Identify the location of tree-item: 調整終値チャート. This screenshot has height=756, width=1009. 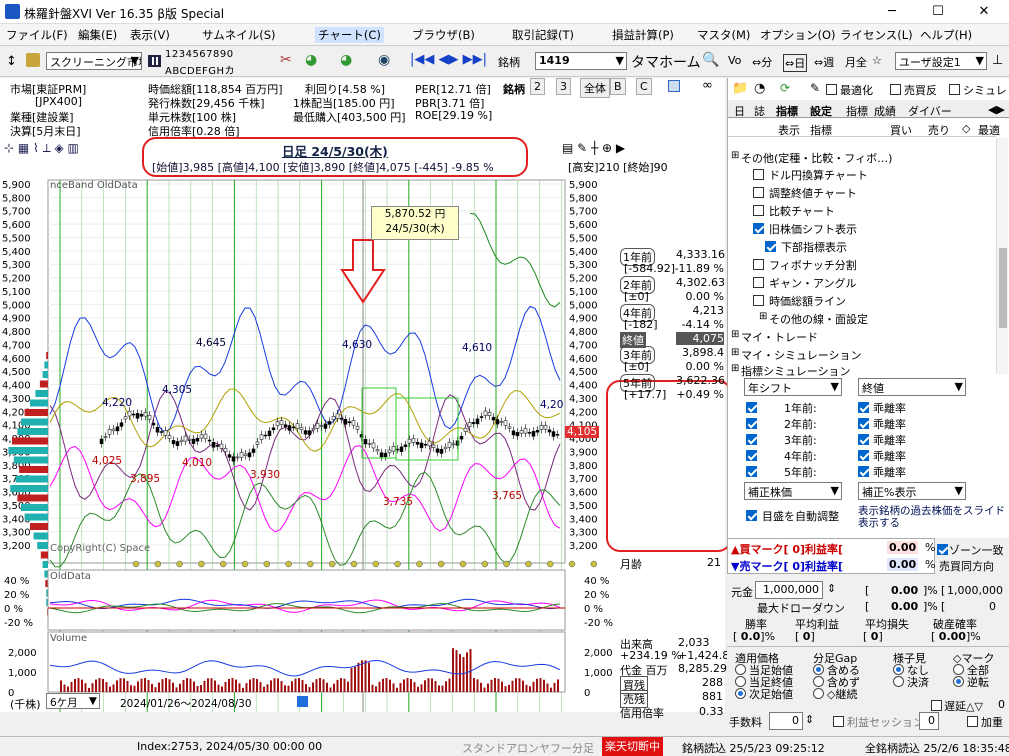
(813, 193).